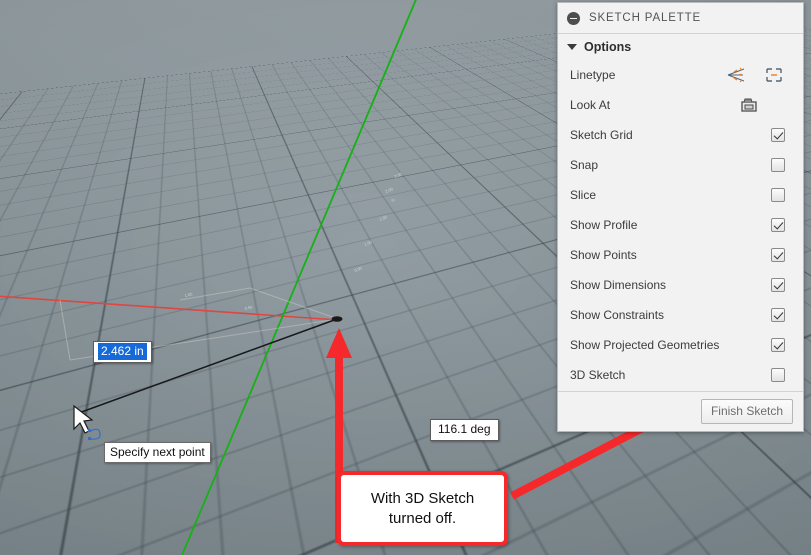 This screenshot has height=555, width=811. What do you see at coordinates (645, 18) in the screenshot?
I see `palette-title: SKETCH PALETTE` at bounding box center [645, 18].